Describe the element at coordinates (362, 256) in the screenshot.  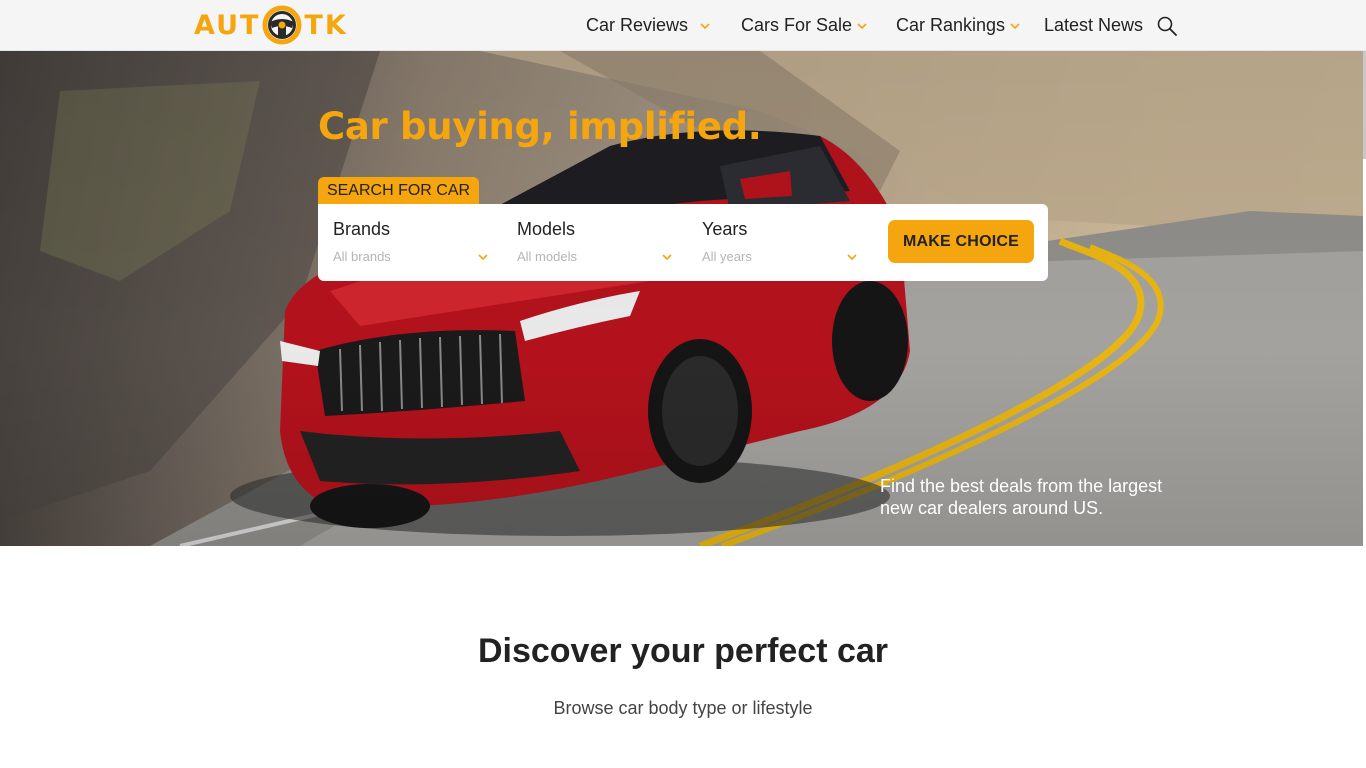
I see `brands-placeholder: All brands` at that location.